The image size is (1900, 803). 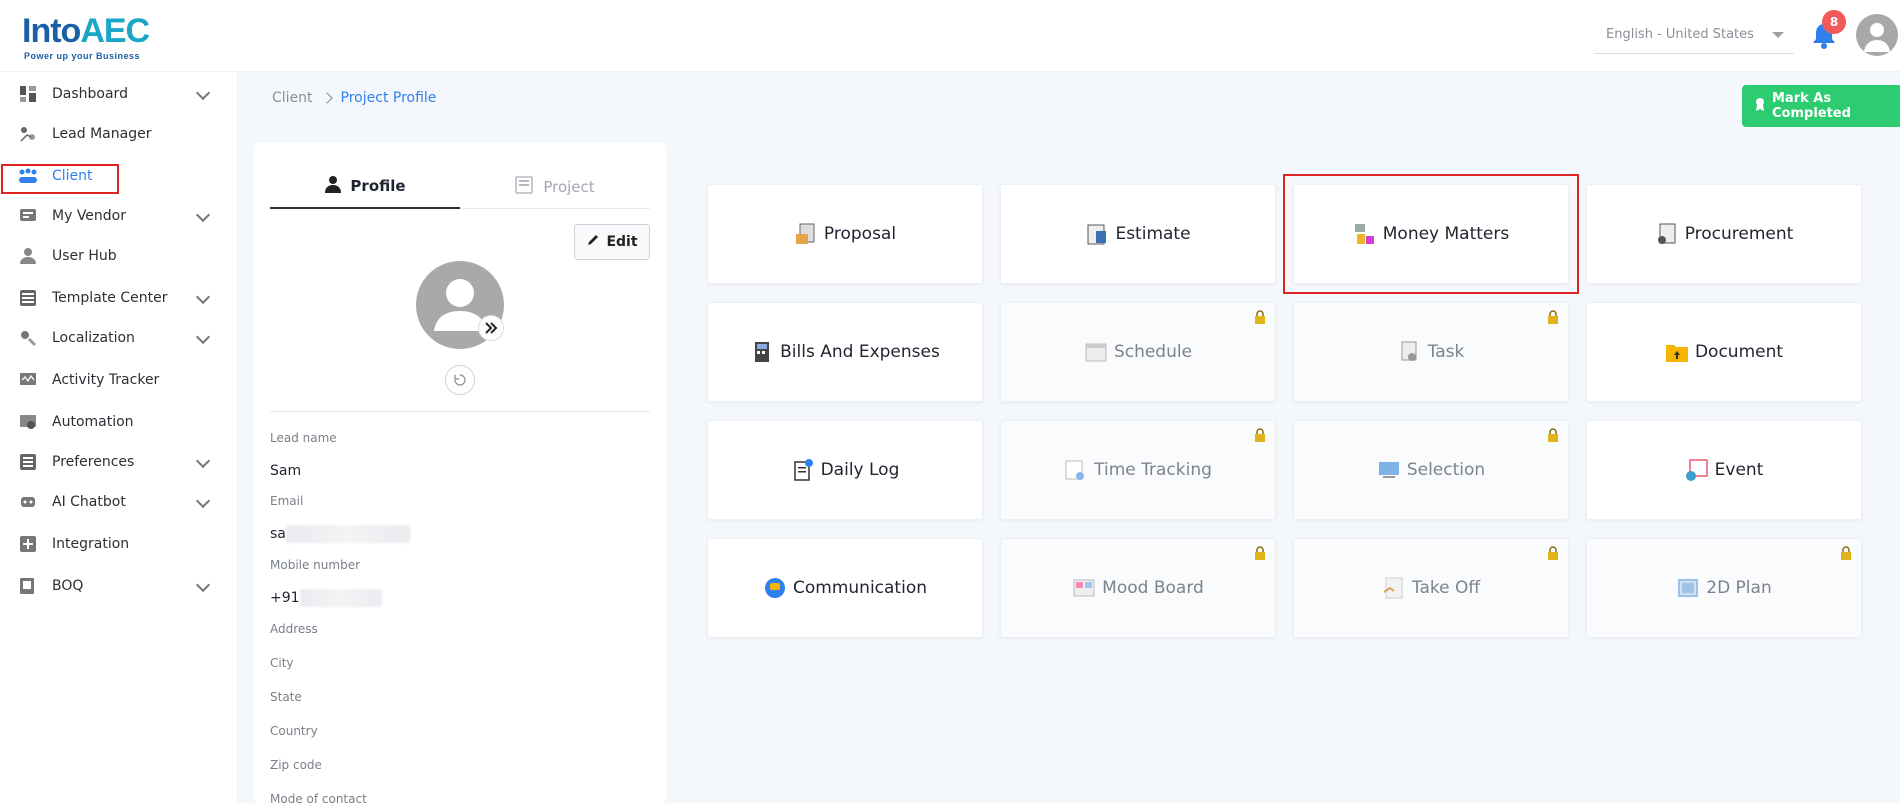 I want to click on sidebar-item-boq: BOQ, so click(x=119, y=586).